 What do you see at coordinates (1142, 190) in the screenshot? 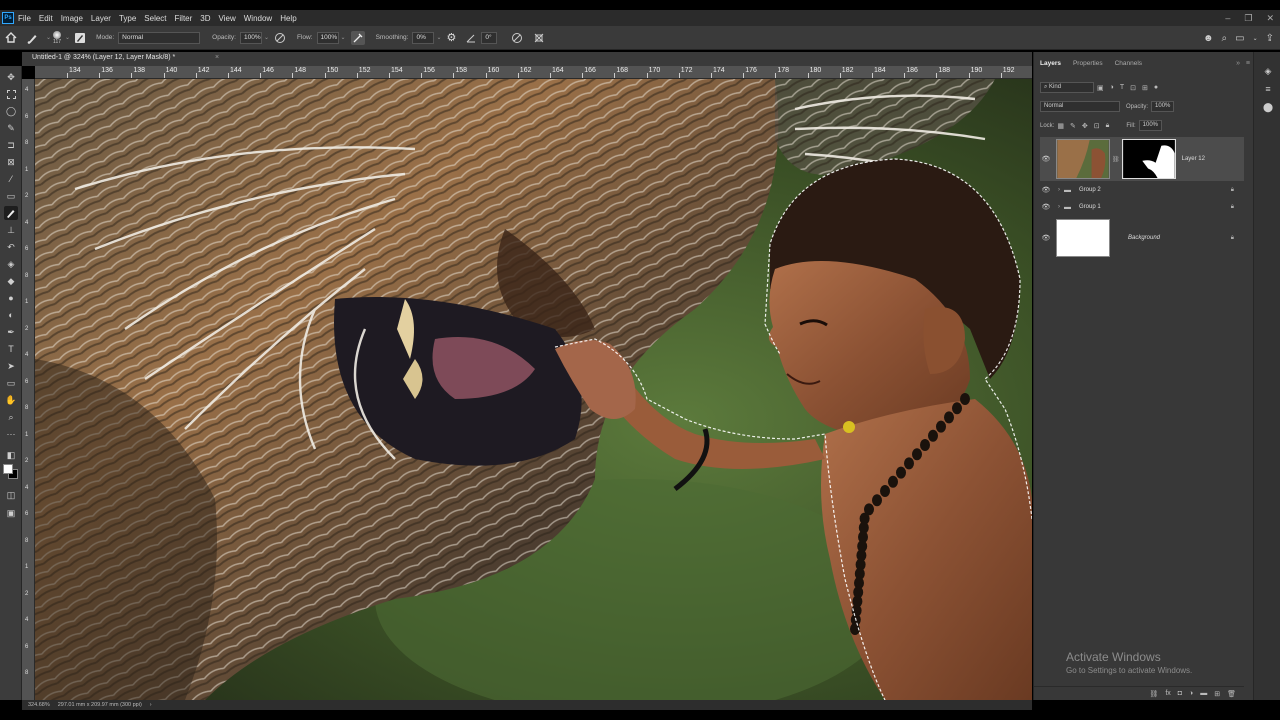
I see `layer-row-group-2: 👁︎ › ▬ Group 2 🔒︎` at bounding box center [1142, 190].